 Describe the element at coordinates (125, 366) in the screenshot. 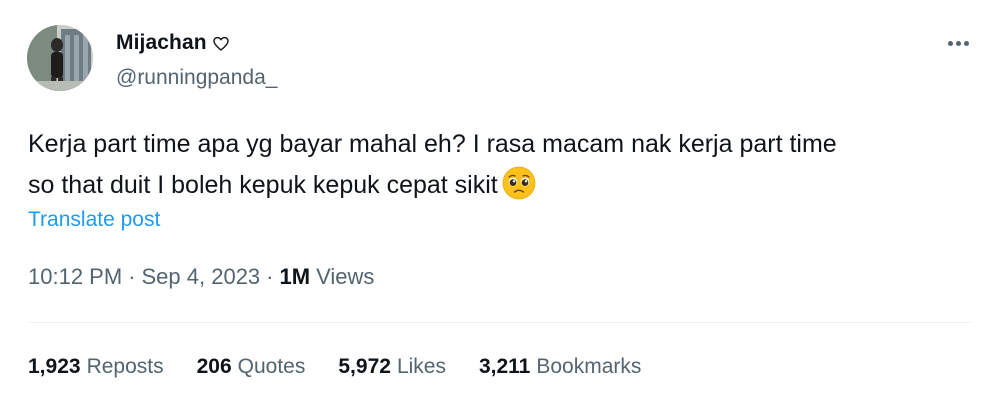

I see `reposts-label: Reposts` at that location.